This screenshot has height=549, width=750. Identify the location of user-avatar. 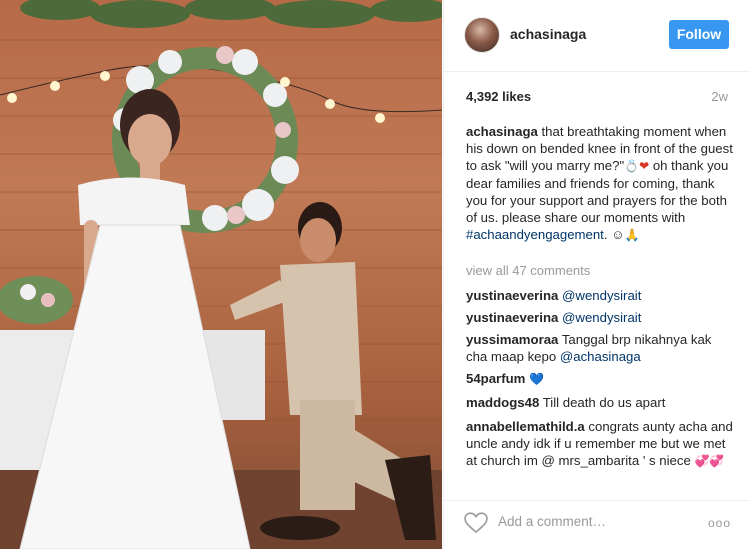
(482, 35).